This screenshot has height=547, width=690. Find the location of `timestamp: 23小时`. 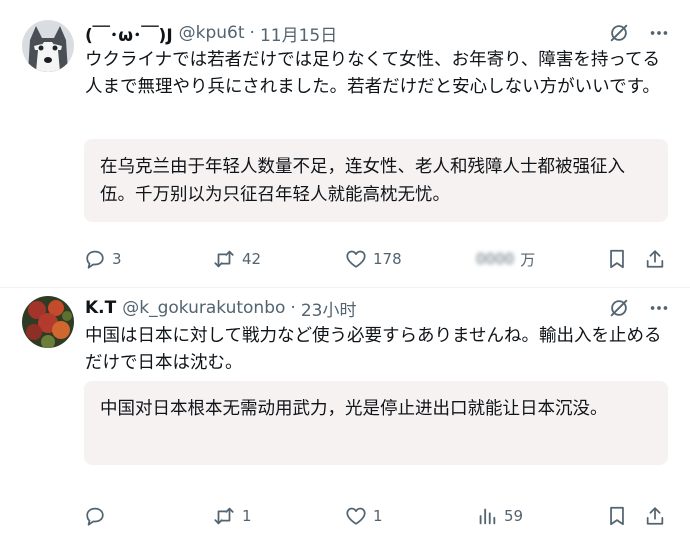

timestamp: 23小时 is located at coordinates (329, 308).